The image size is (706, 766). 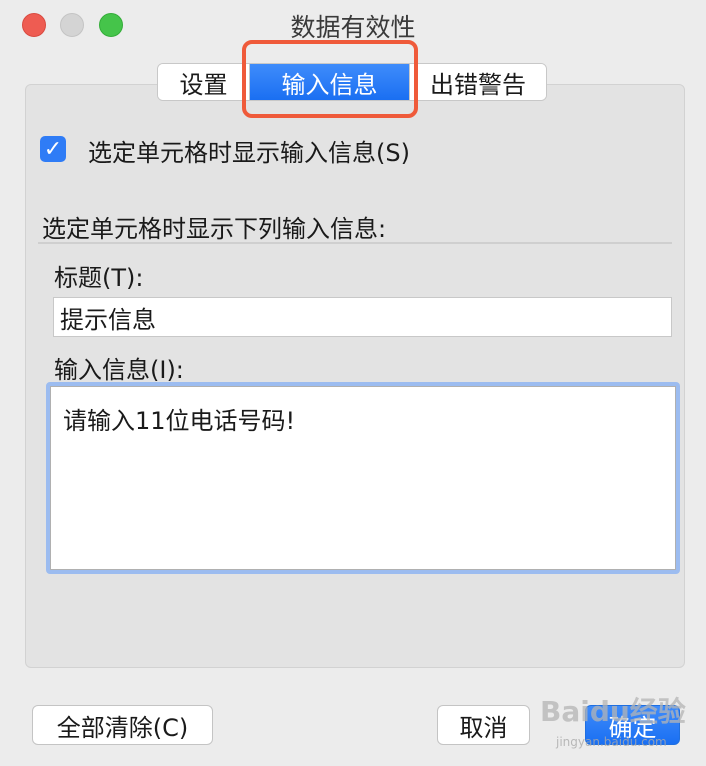 What do you see at coordinates (214, 229) in the screenshot?
I see `section-label: 选定单元格时显示下列输入信息:` at bounding box center [214, 229].